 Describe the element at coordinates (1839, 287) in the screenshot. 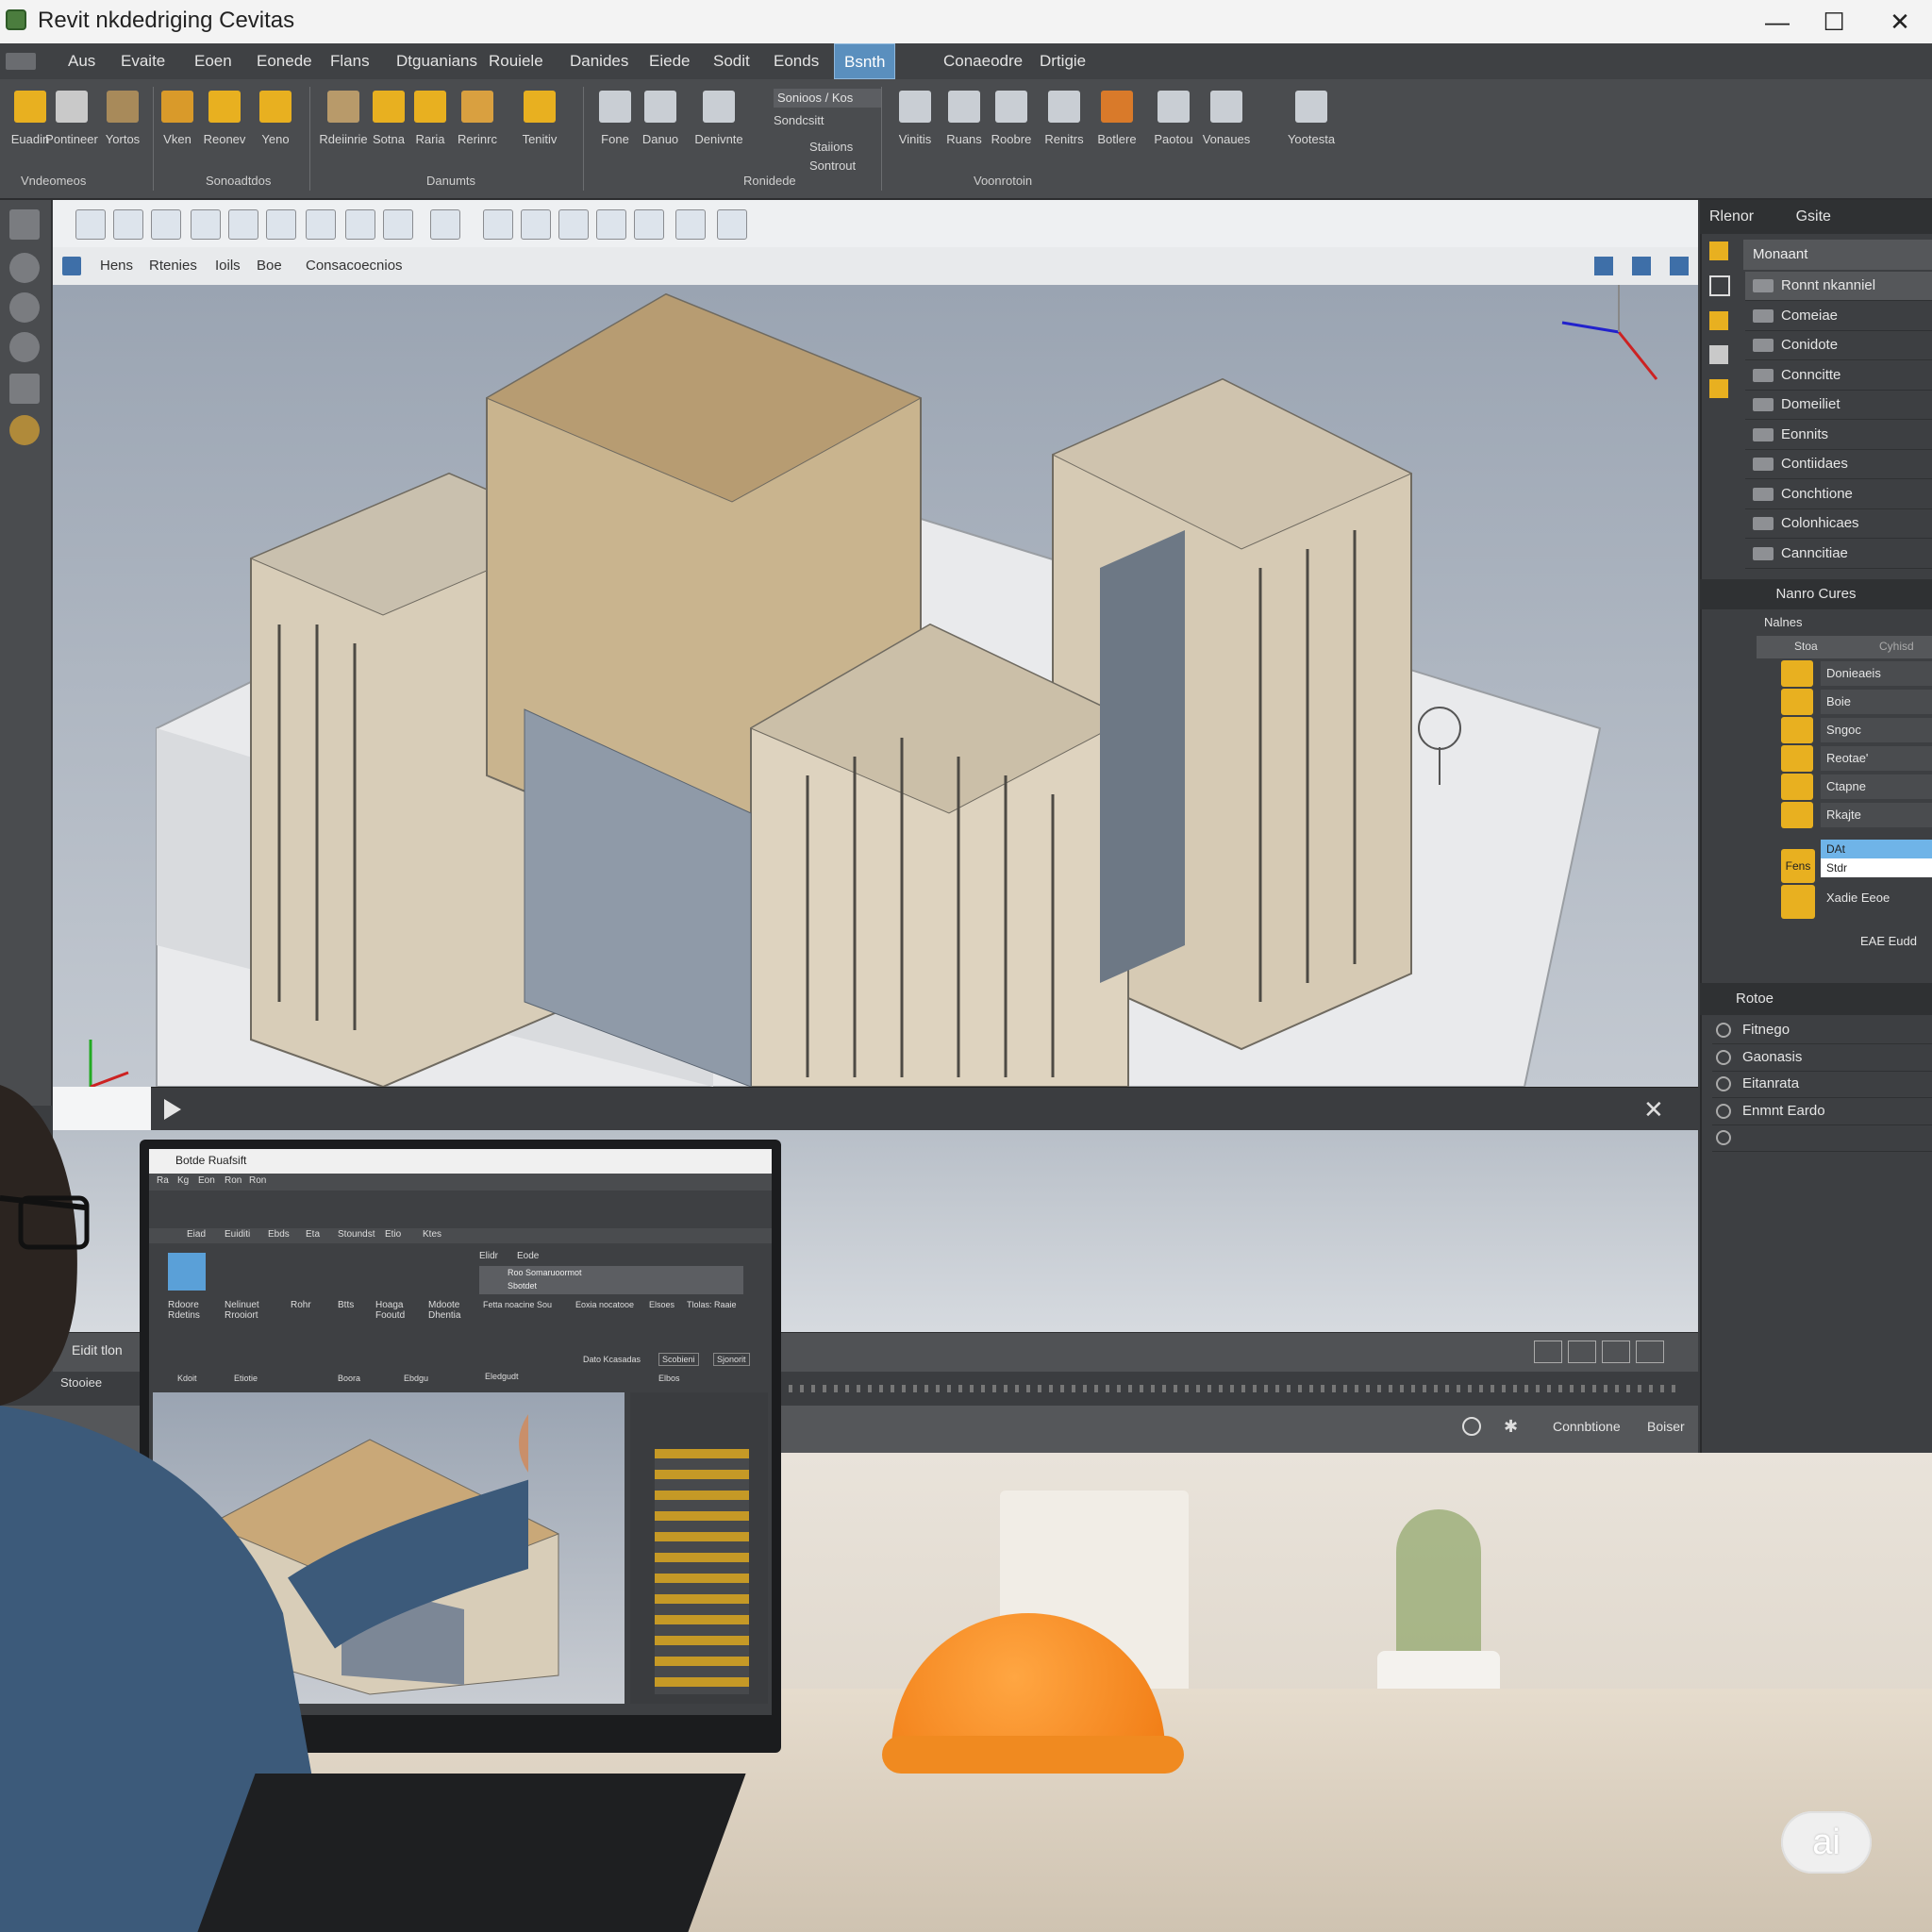

I see `panel-list-item: Ronnt nkanniel` at that location.